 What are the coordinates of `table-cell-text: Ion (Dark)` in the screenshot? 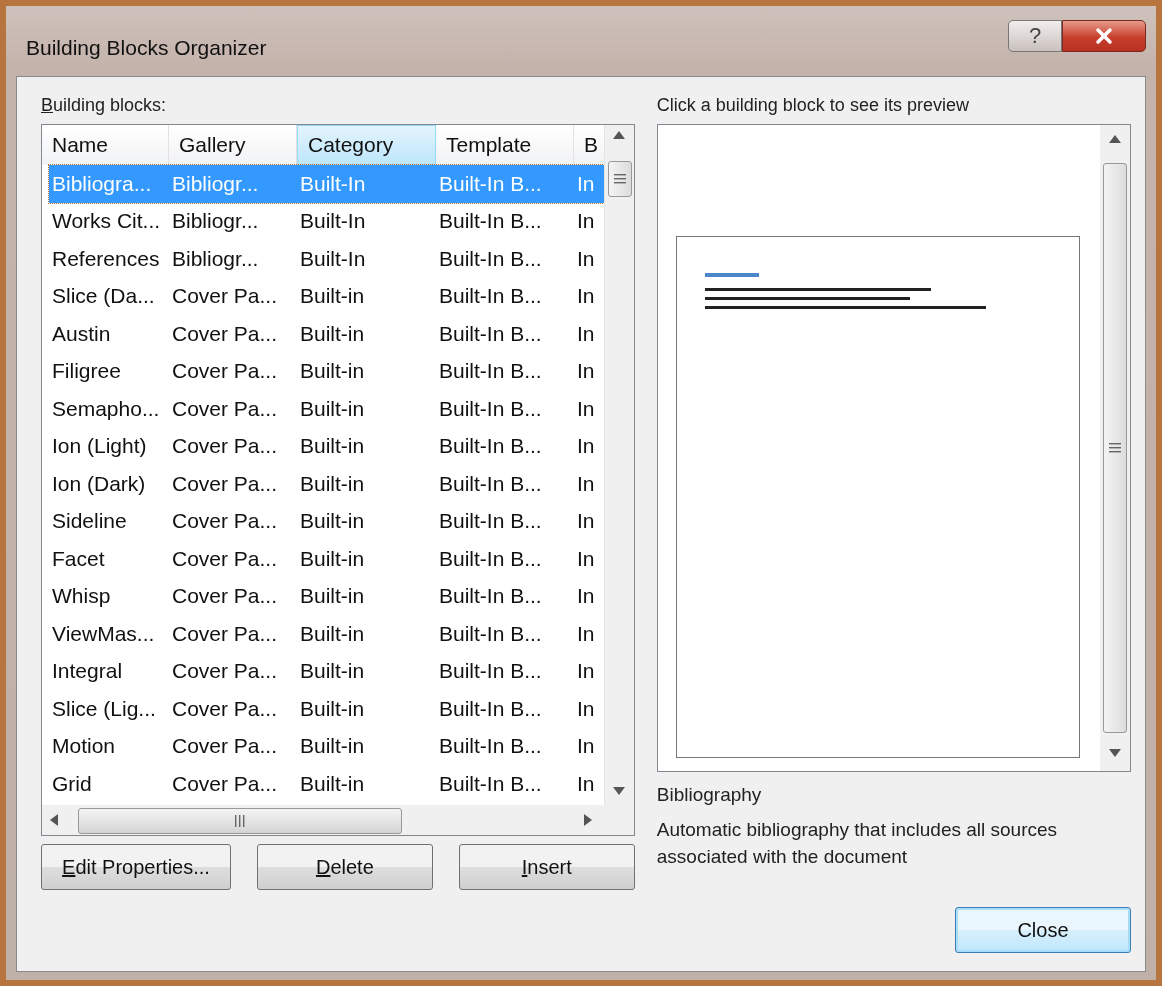 It's located at (99, 483).